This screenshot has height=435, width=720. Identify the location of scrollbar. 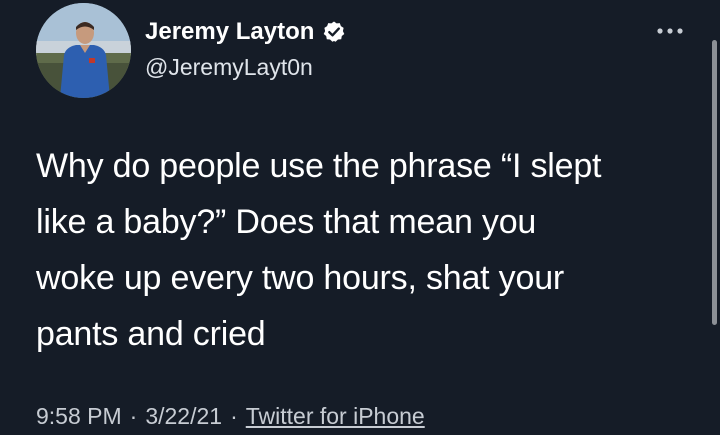
(714, 182).